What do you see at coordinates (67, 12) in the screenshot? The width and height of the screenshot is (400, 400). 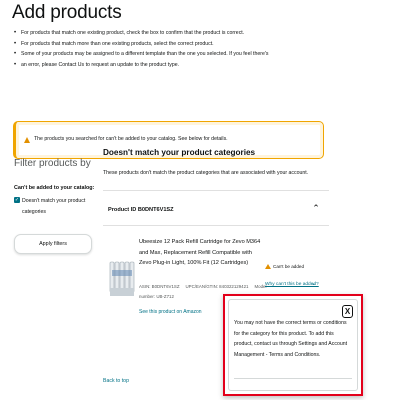 I see `page-title: Add products` at bounding box center [67, 12].